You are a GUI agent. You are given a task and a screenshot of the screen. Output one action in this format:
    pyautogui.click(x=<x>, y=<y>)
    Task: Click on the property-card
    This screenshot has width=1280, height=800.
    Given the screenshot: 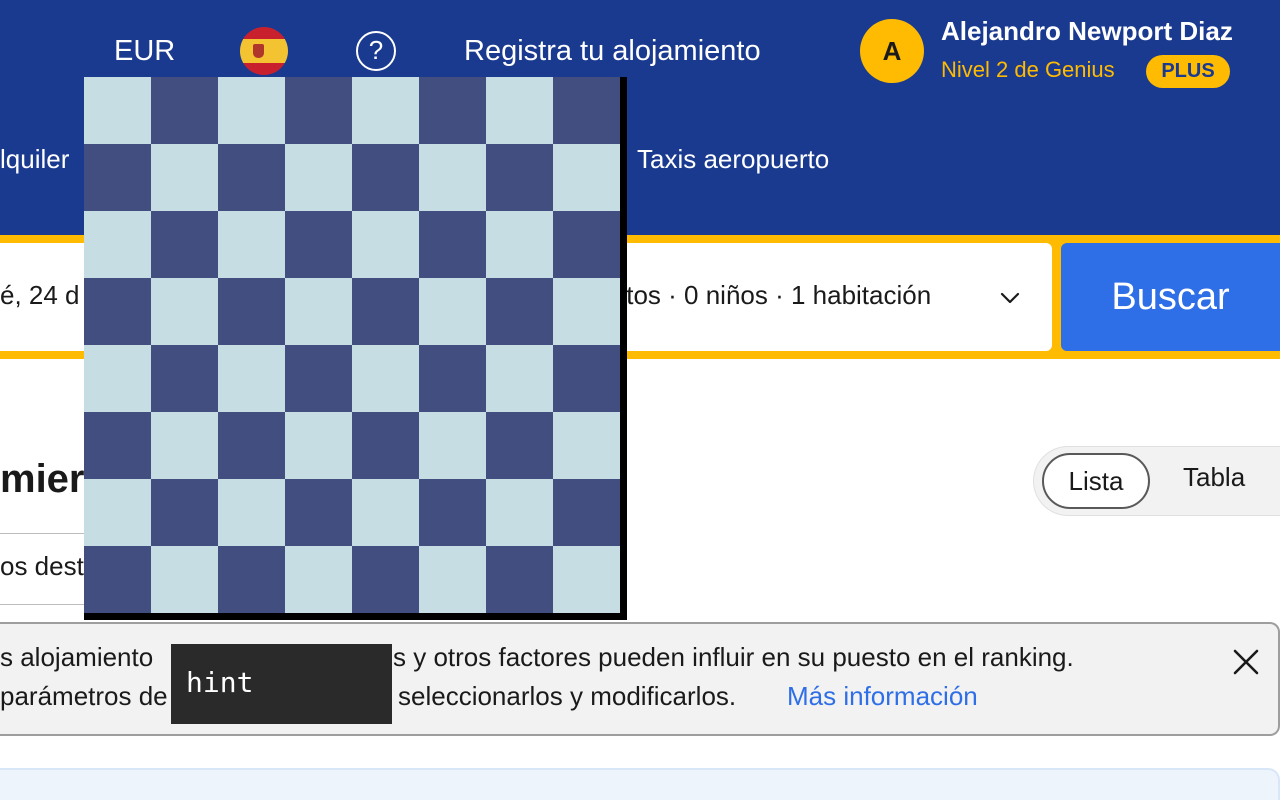 What is the action you would take?
    pyautogui.click(x=640, y=784)
    